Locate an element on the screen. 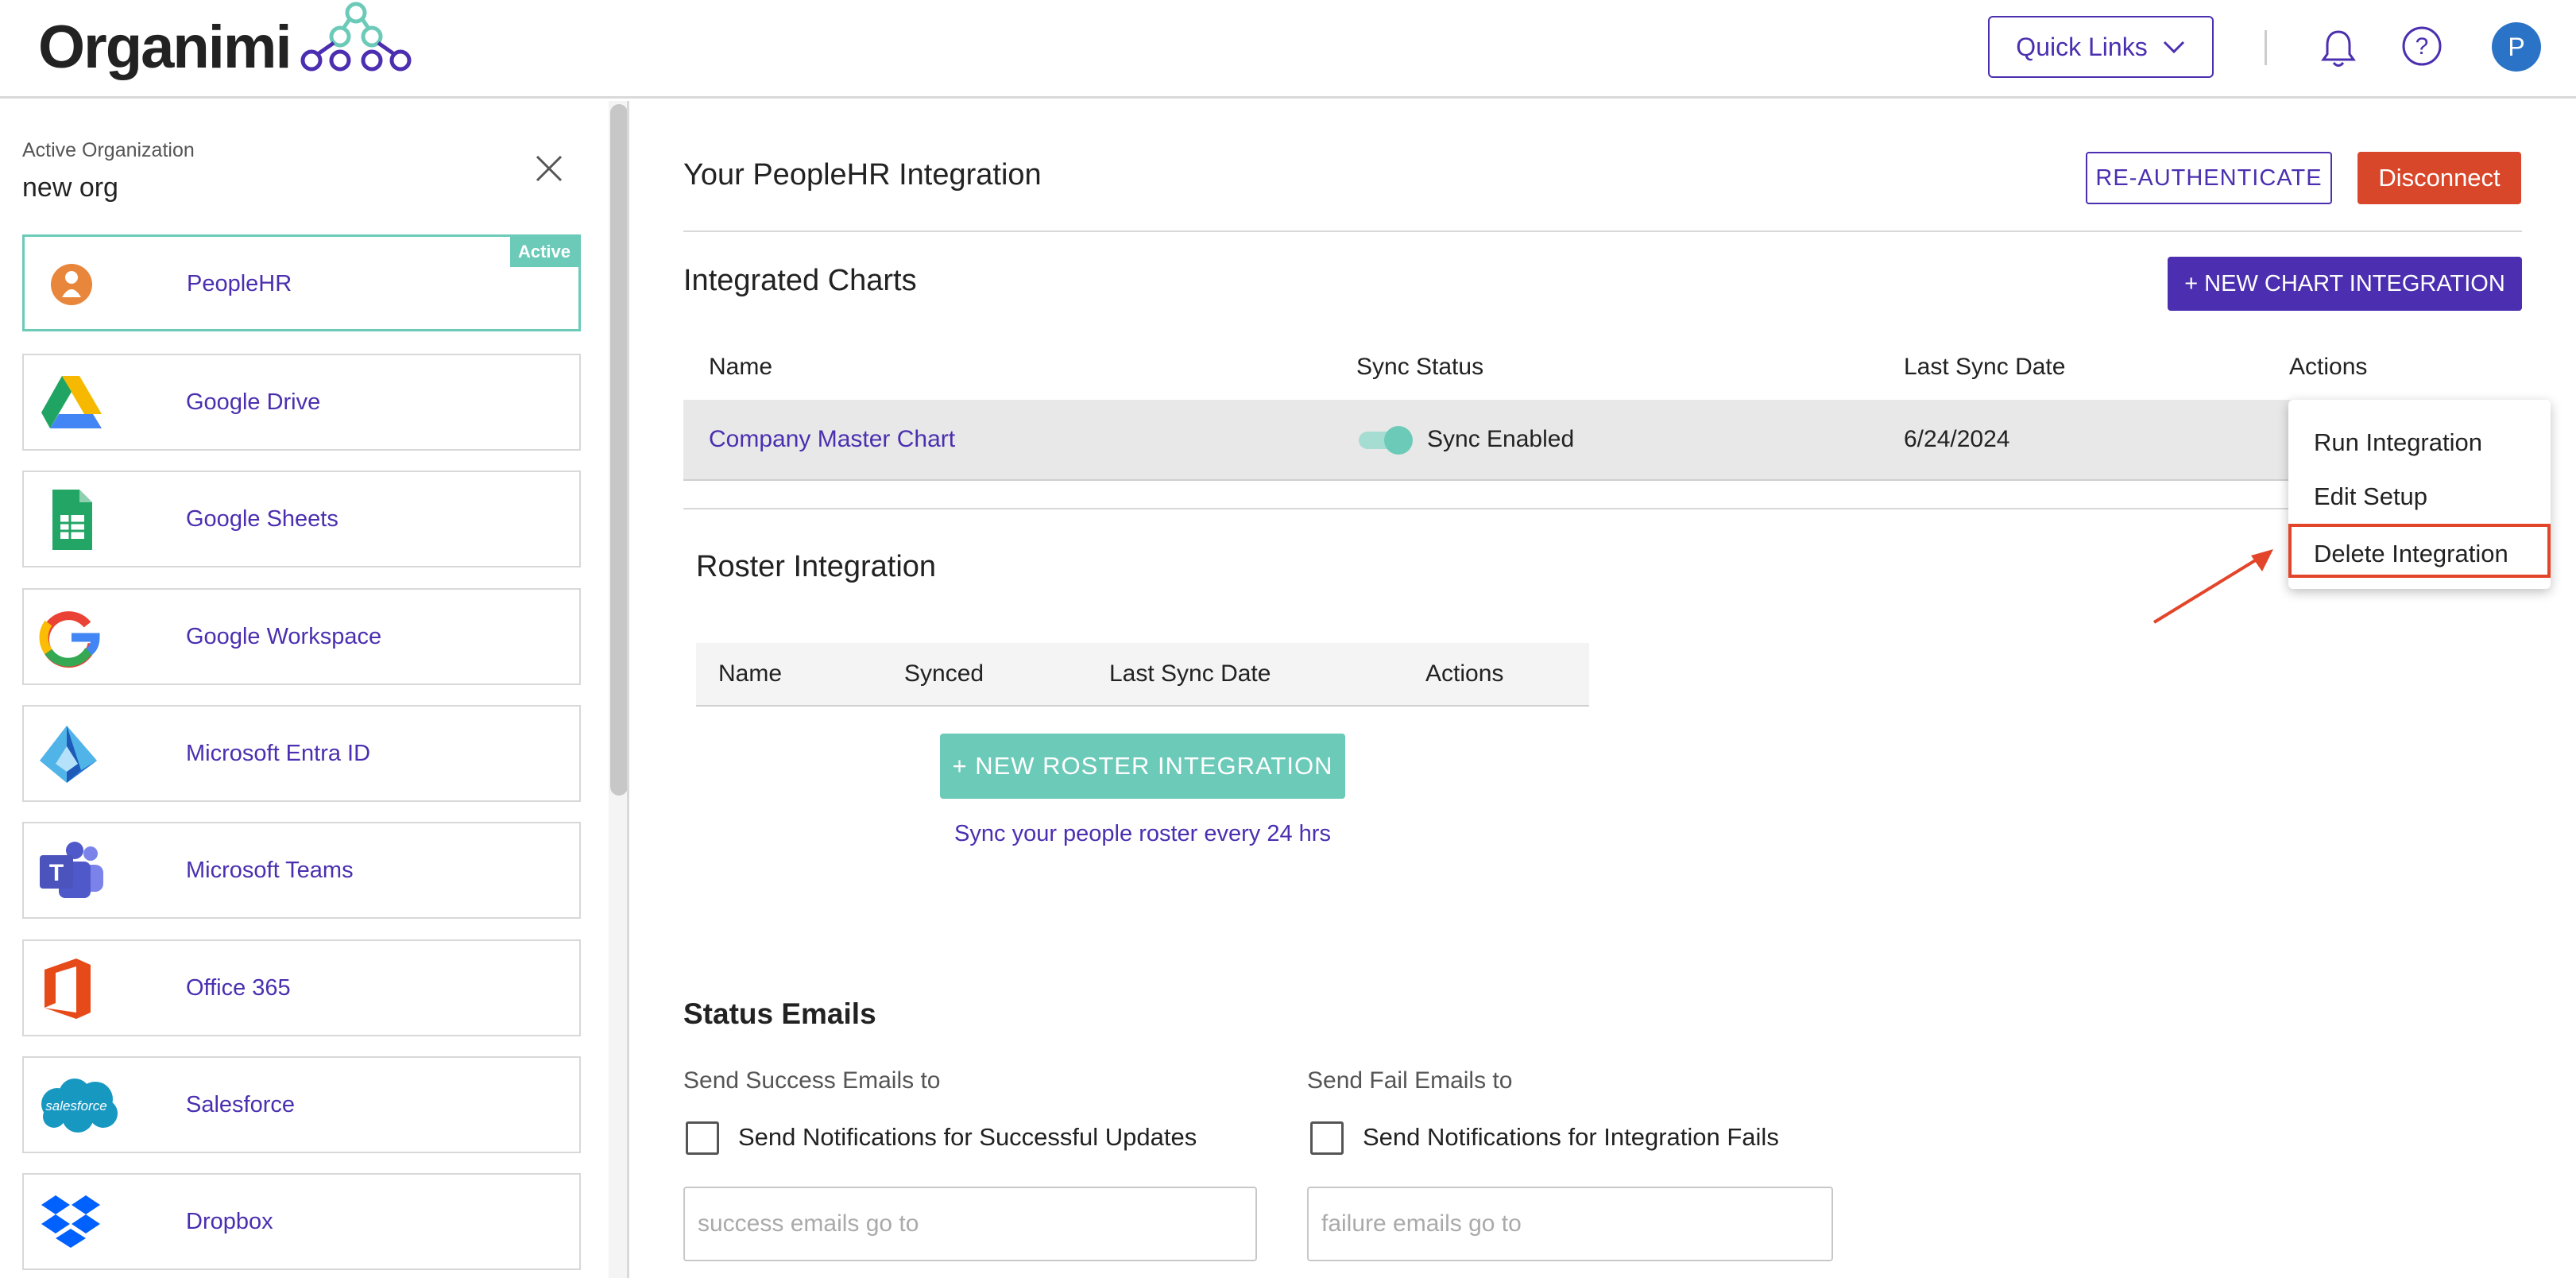 Image resolution: width=2576 pixels, height=1278 pixels. success-notifications-checkbox is located at coordinates (702, 1138).